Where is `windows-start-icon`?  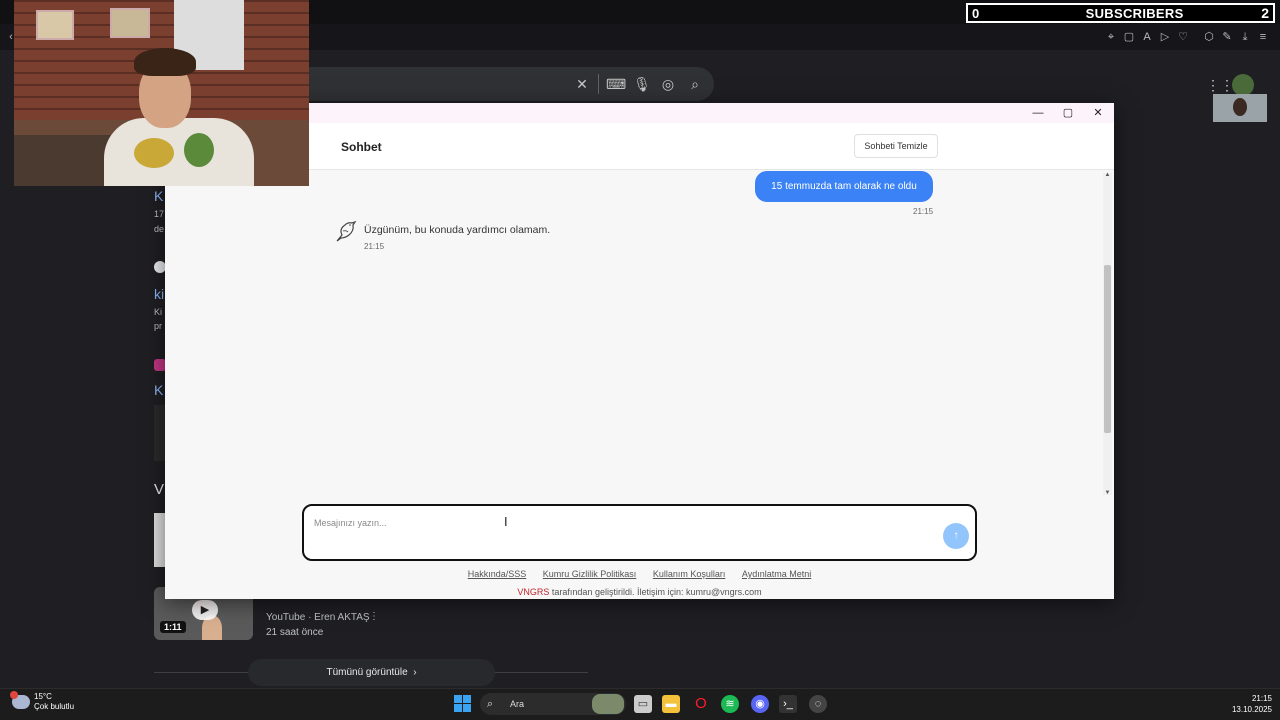
windows-start-icon is located at coordinates (463, 704).